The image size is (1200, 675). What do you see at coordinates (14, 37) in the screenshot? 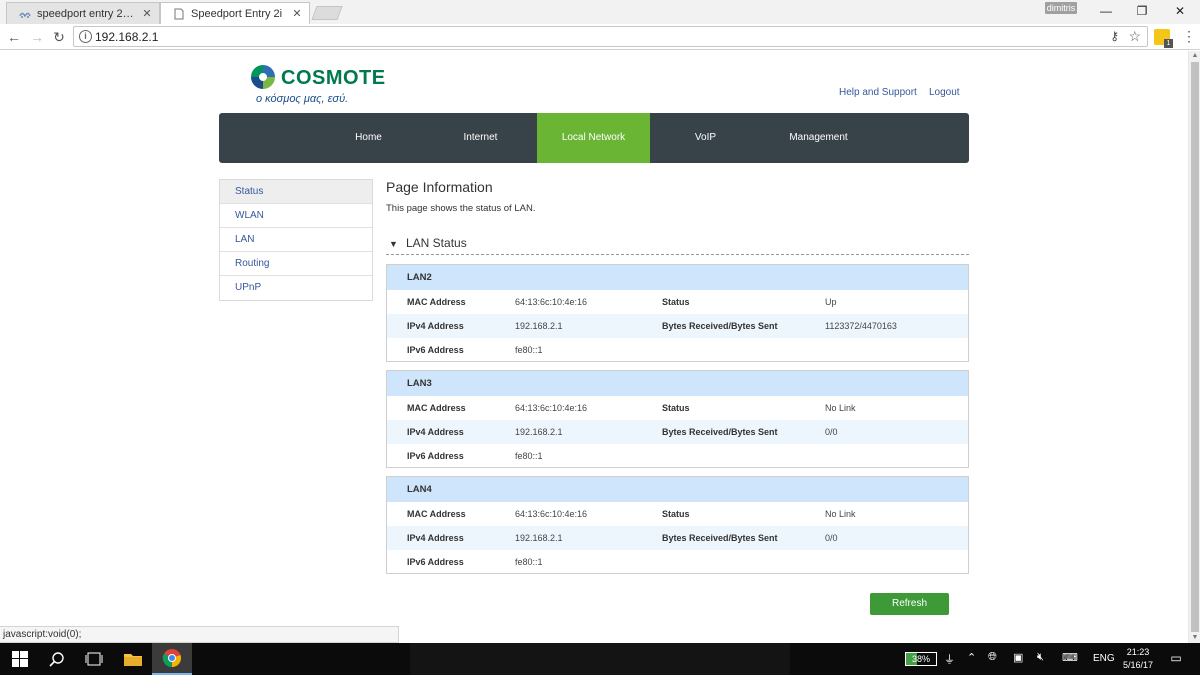
I see `back-arrow-icon: ←` at bounding box center [14, 37].